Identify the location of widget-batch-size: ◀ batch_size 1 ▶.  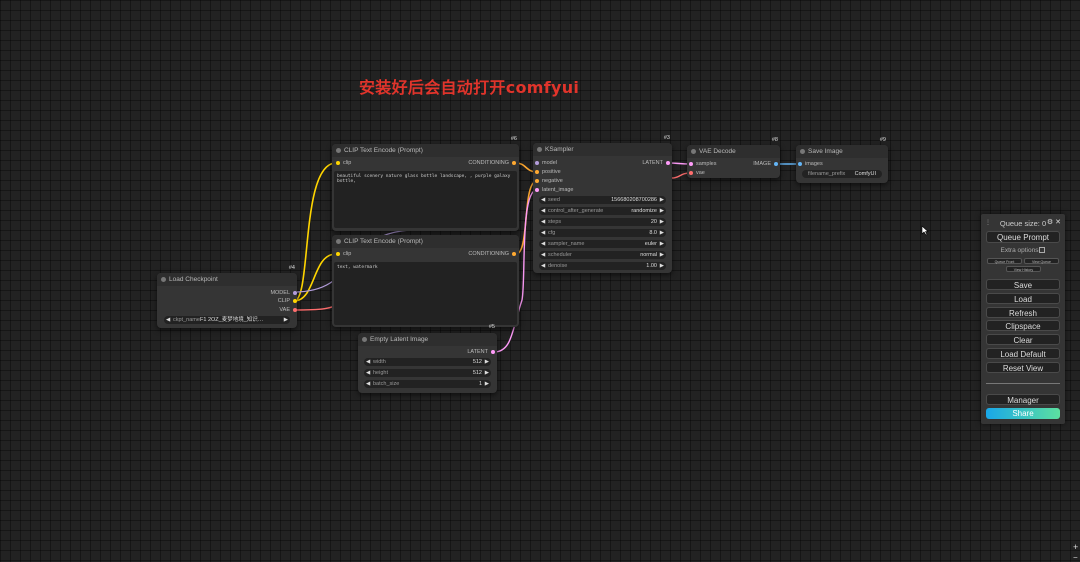
(427, 384).